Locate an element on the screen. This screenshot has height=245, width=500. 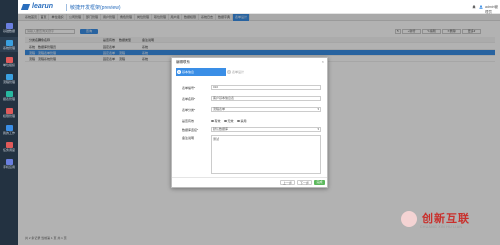
nav-item-label: 基础数据 is located at coordinates (8, 30).